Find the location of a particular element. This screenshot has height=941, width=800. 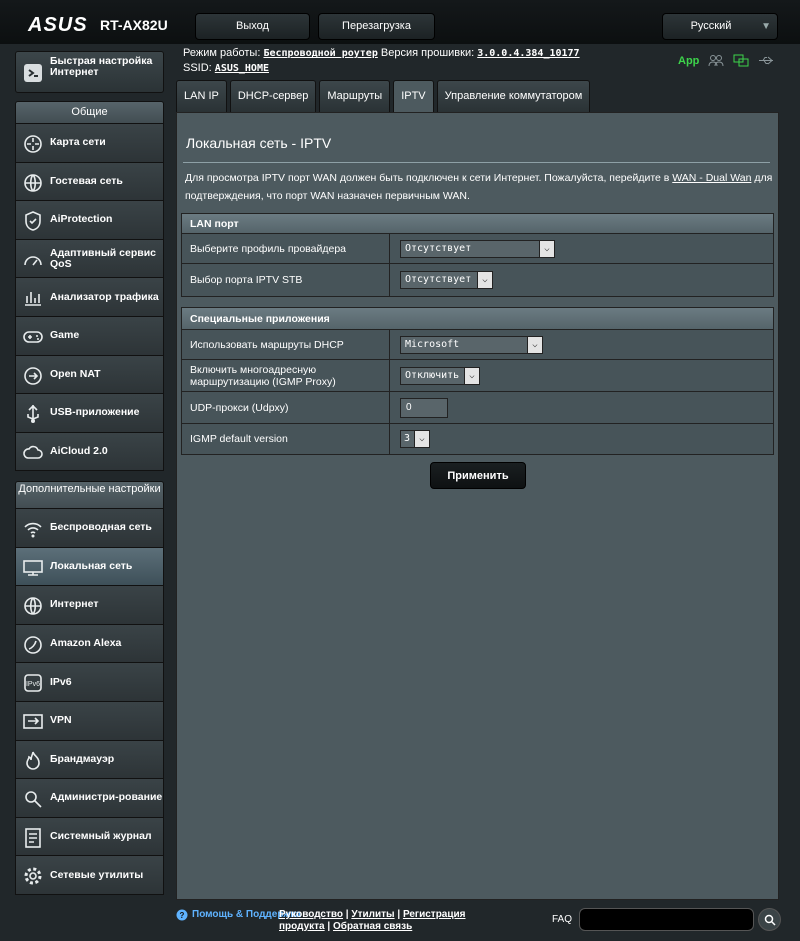

sidebar-item-label: Open NAT is located at coordinates (75, 373).